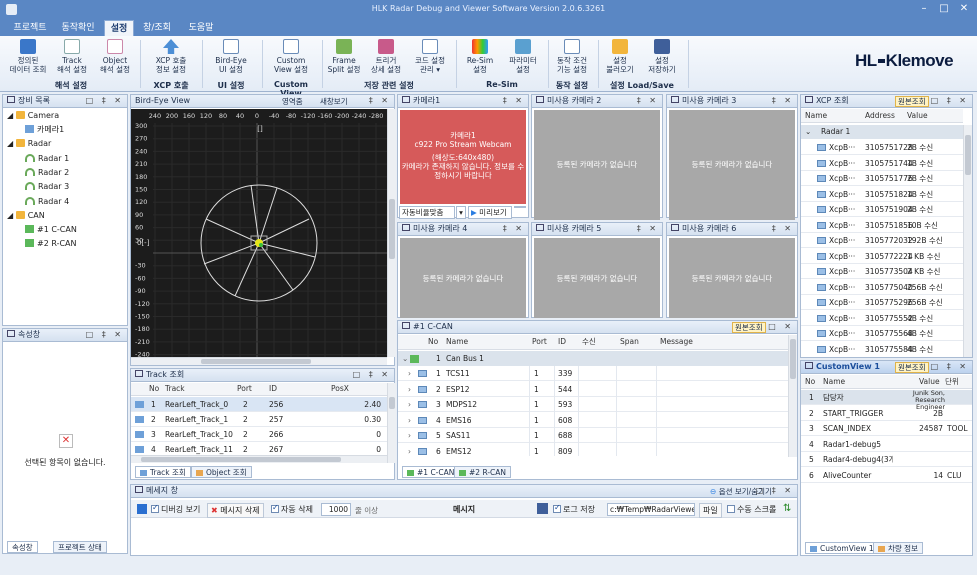 This screenshot has height=575, width=977. Describe the element at coordinates (47, 173) in the screenshot. I see `tree-item-radar2: Radar 2` at that location.